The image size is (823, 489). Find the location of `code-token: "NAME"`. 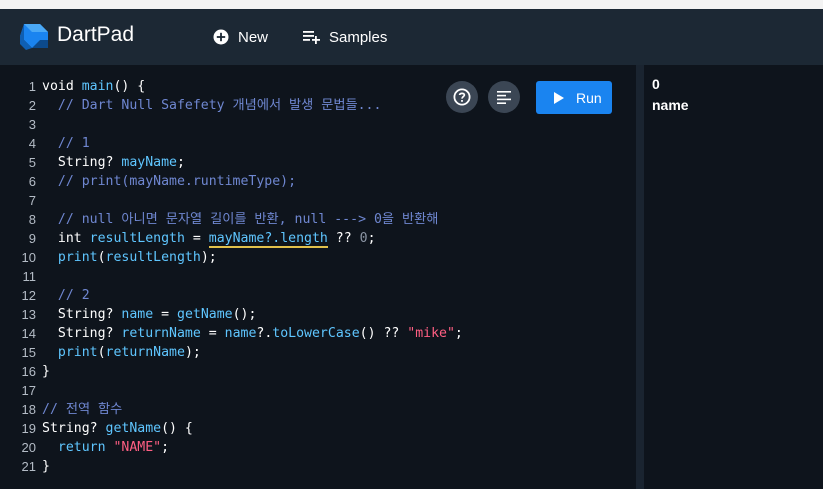

code-token: "NAME" is located at coordinates (137, 447).